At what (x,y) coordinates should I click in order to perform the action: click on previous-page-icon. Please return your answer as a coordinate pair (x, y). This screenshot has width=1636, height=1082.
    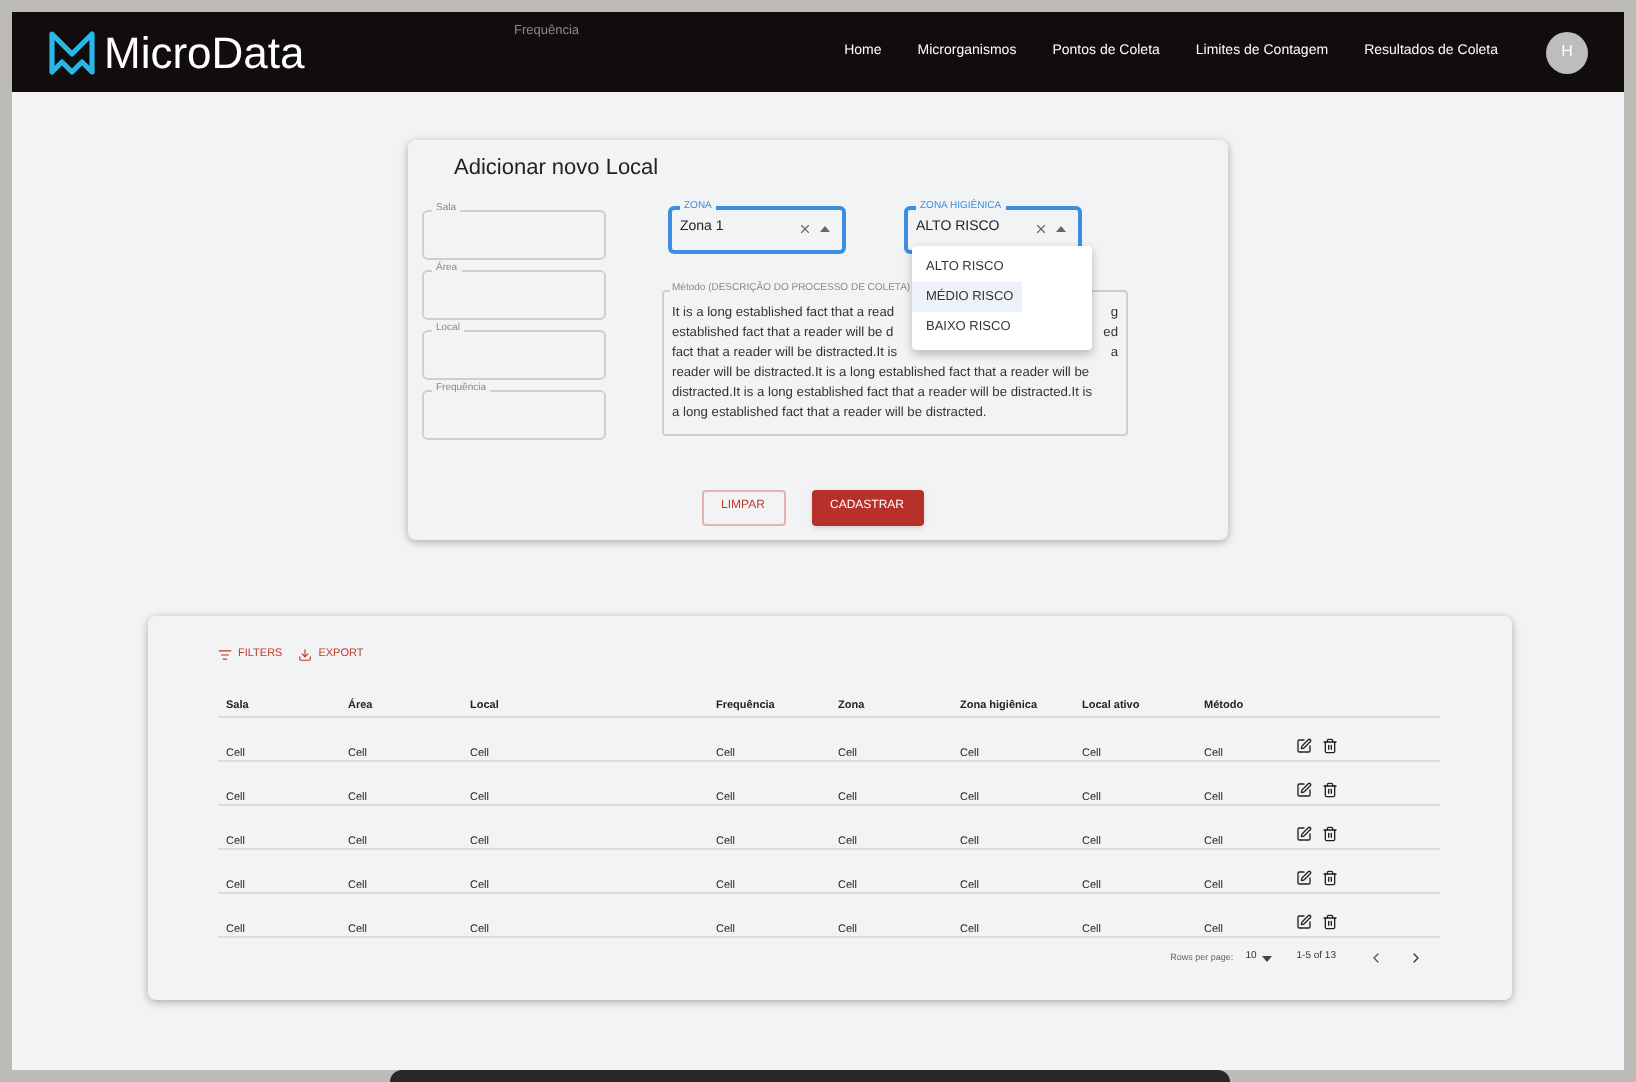
    Looking at the image, I should click on (1376, 958).